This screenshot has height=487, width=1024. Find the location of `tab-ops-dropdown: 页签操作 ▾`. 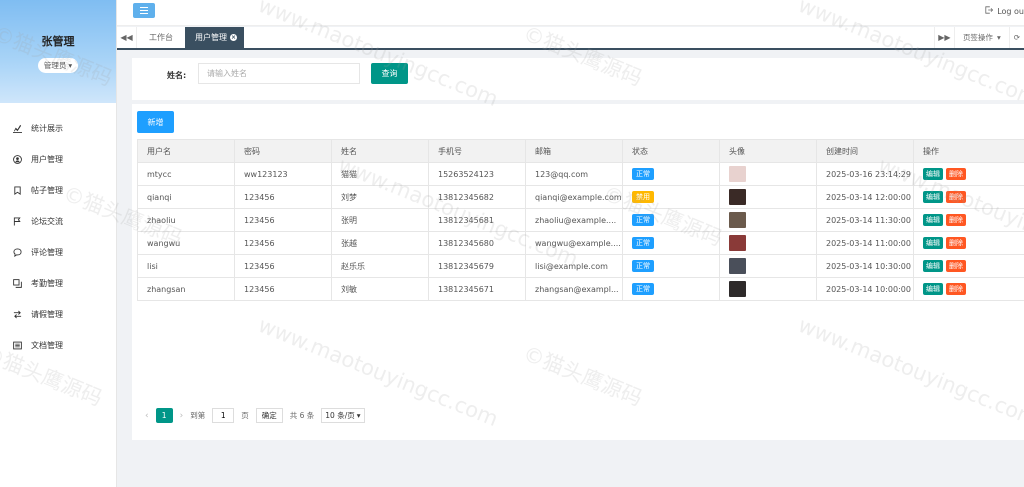

tab-ops-dropdown: 页签操作 ▾ is located at coordinates (981, 37).